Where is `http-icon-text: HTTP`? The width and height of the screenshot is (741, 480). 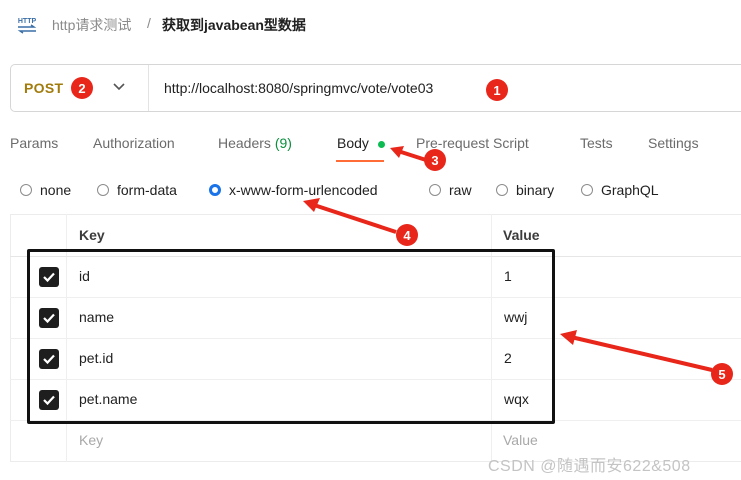 http-icon-text: HTTP is located at coordinates (27, 21).